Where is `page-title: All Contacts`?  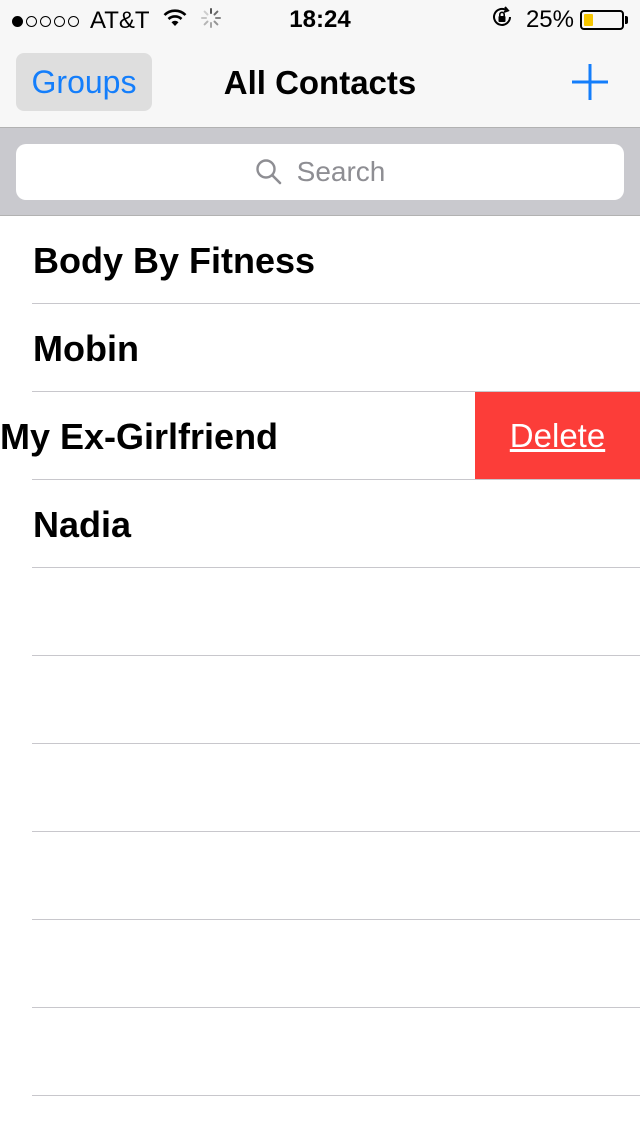 page-title: All Contacts is located at coordinates (320, 82).